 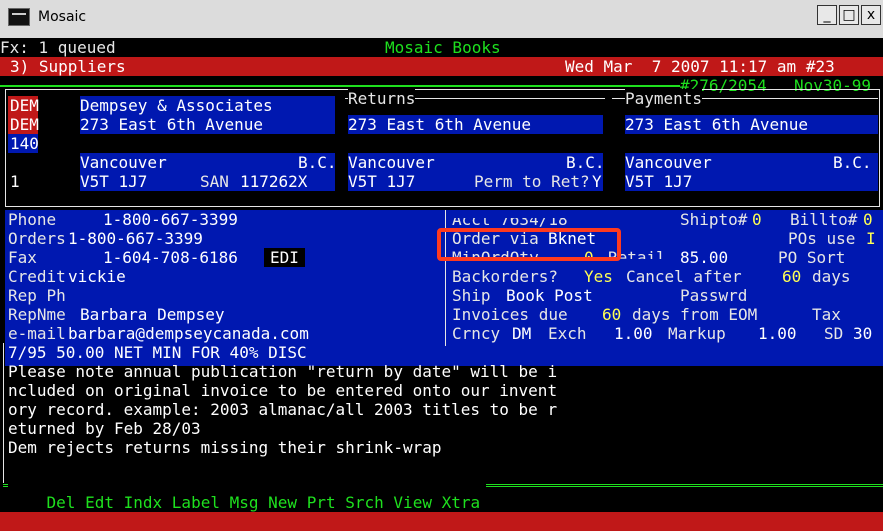 I want to click on ship-value: Book Post, so click(x=549, y=295).